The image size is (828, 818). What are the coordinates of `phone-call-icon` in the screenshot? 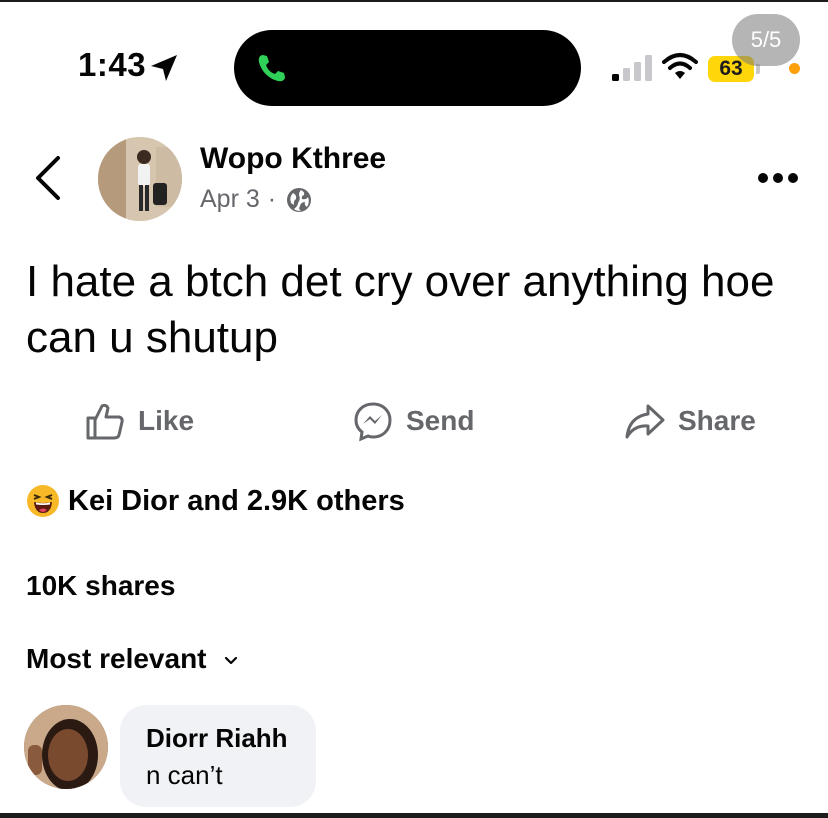 It's located at (271, 68).